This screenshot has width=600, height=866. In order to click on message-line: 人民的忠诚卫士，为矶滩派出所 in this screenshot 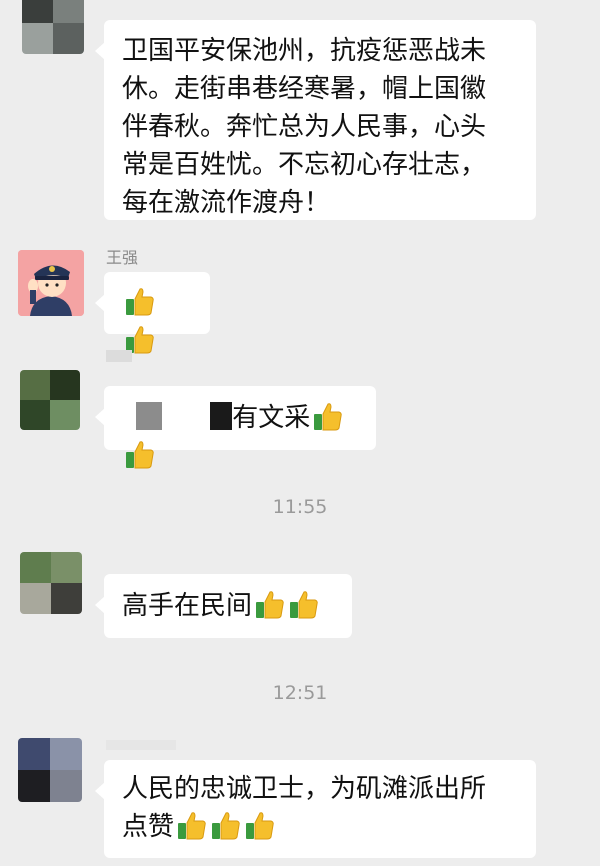, I will do `click(304, 789)`.